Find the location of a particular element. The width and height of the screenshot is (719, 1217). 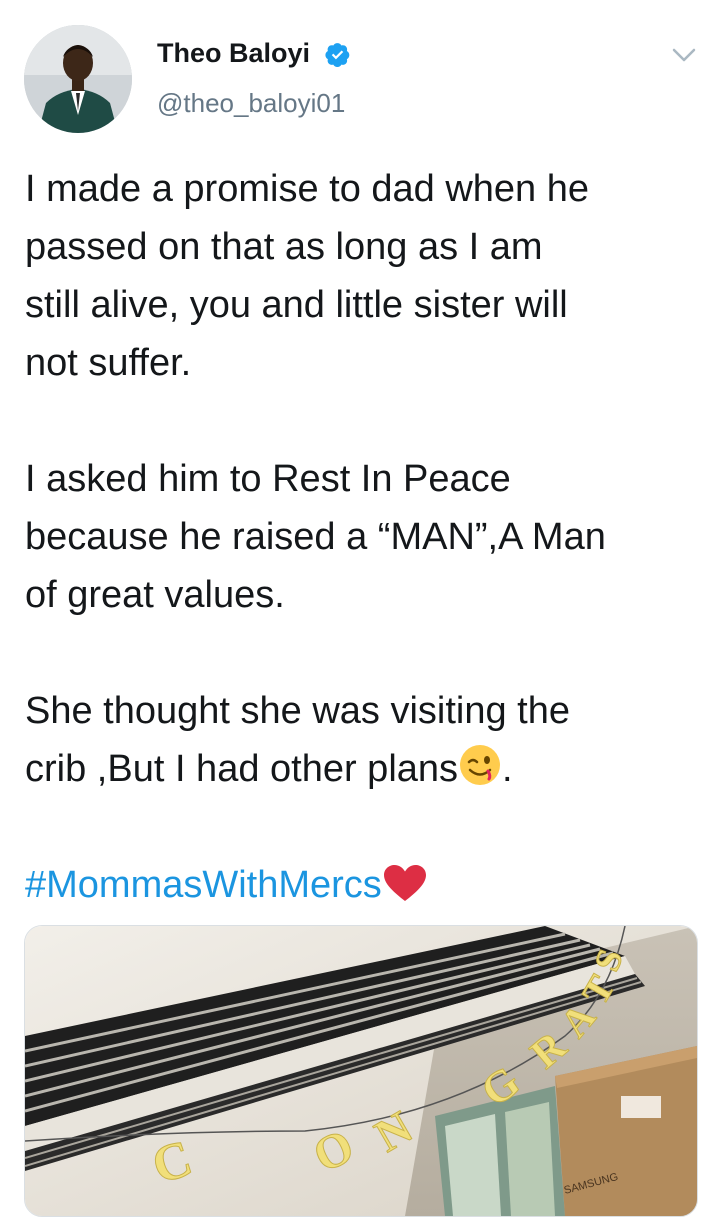

chevron-down-icon is located at coordinates (684, 55).